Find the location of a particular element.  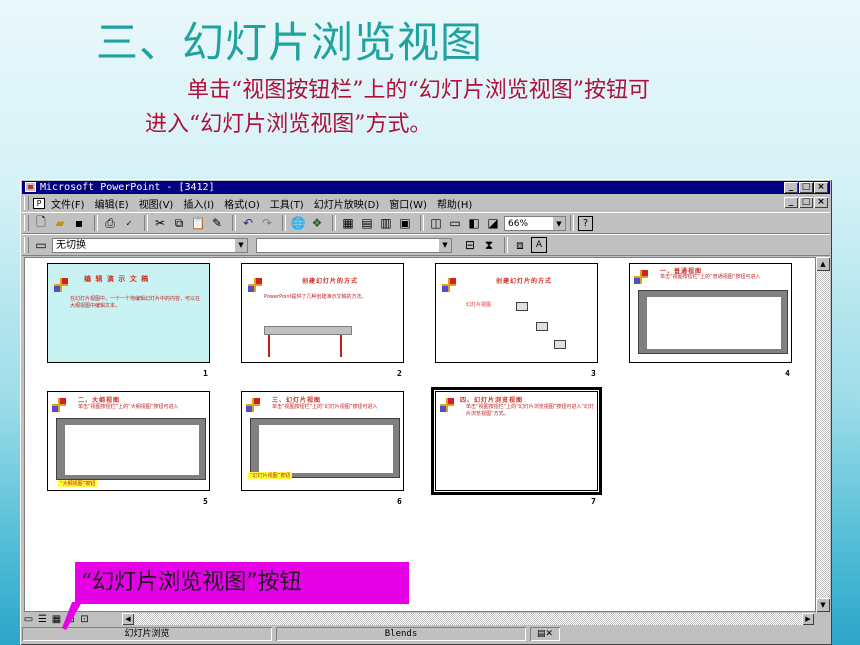

thumb-toolbar-graphic is located at coordinates (308, 330).